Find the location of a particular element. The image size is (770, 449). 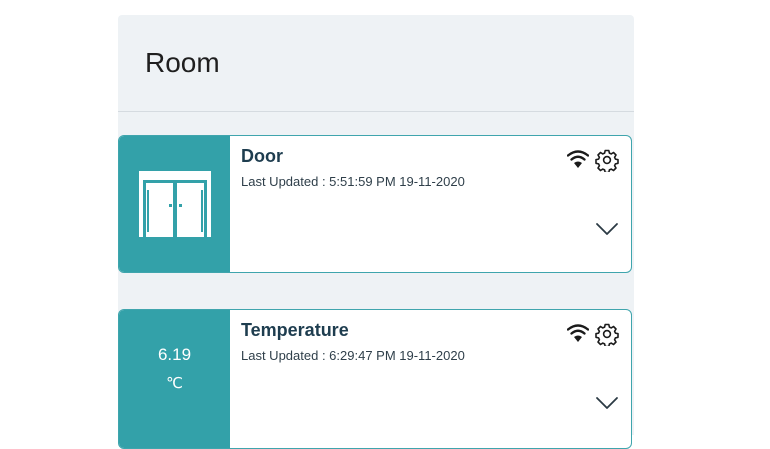

door-icon is located at coordinates (174, 204).